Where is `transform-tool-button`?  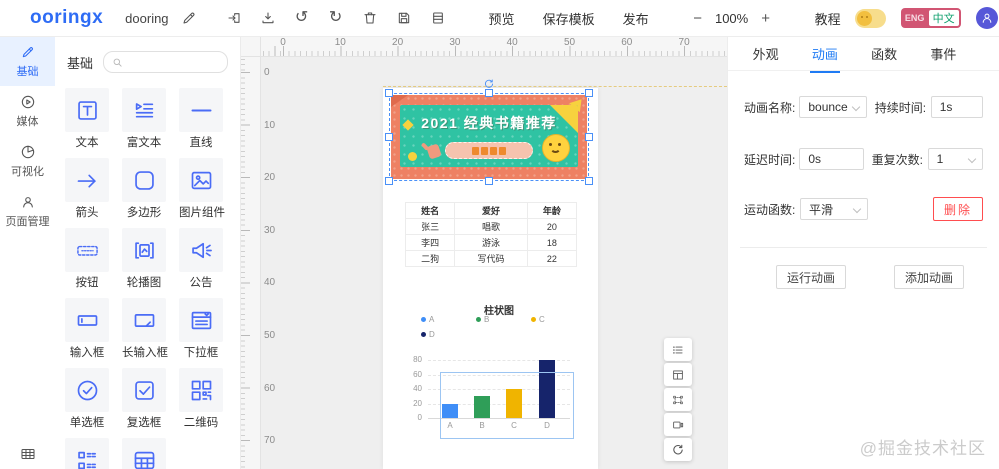 transform-tool-button is located at coordinates (678, 399).